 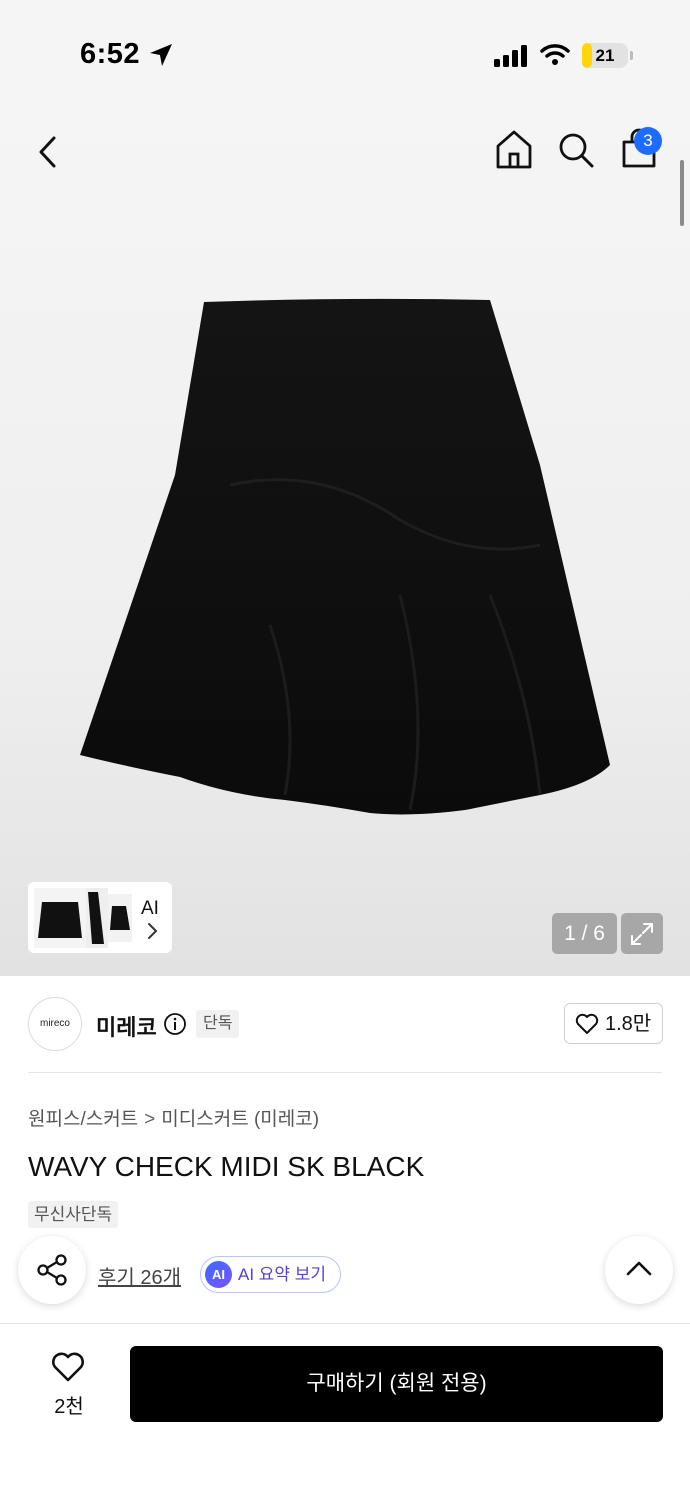 What do you see at coordinates (175, 1024) in the screenshot?
I see `info-icon` at bounding box center [175, 1024].